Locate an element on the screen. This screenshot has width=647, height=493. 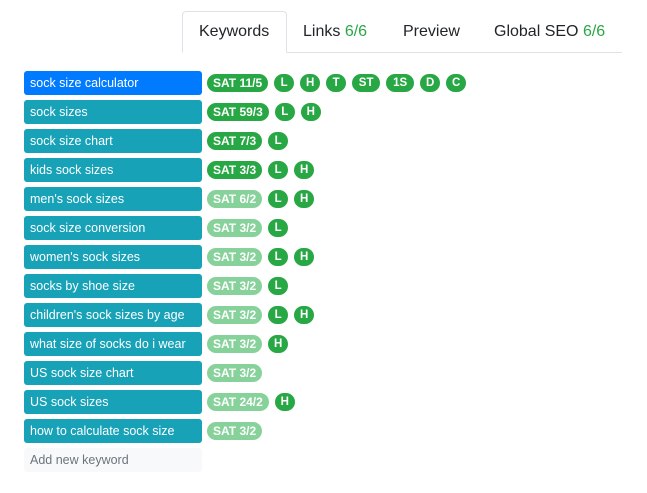
add-keyword-input is located at coordinates (113, 460).